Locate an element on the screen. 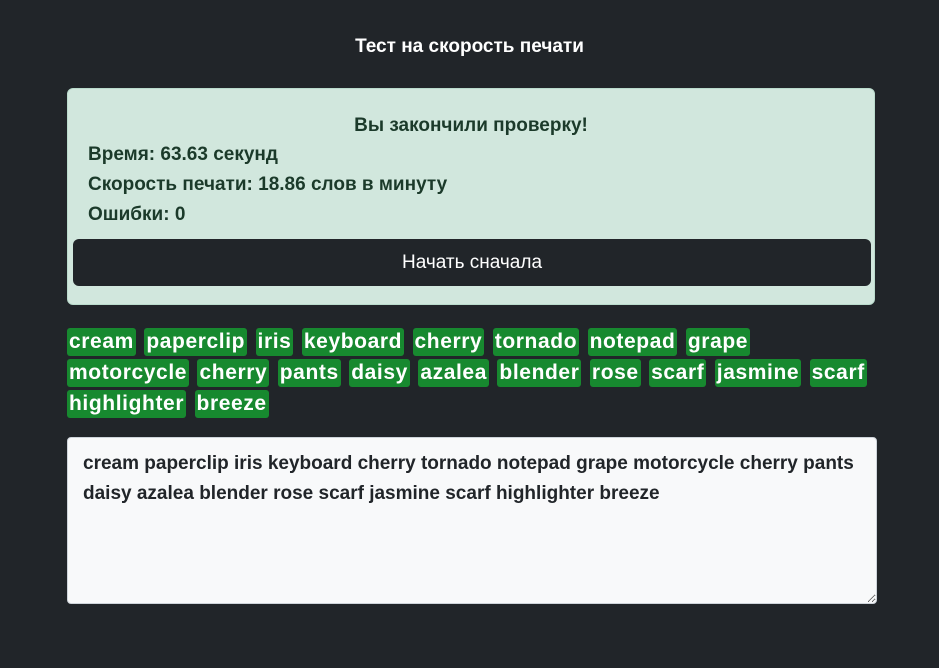 The height and width of the screenshot is (668, 939). word-chip: azalea is located at coordinates (453, 373).